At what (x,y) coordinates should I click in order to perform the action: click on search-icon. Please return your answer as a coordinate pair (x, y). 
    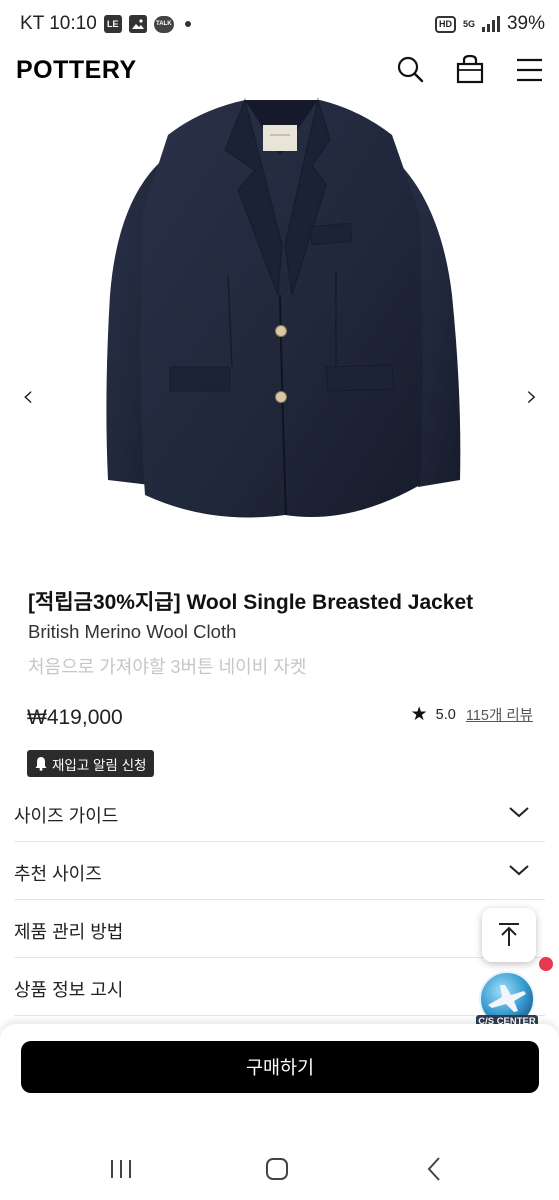
    Looking at the image, I should click on (410, 69).